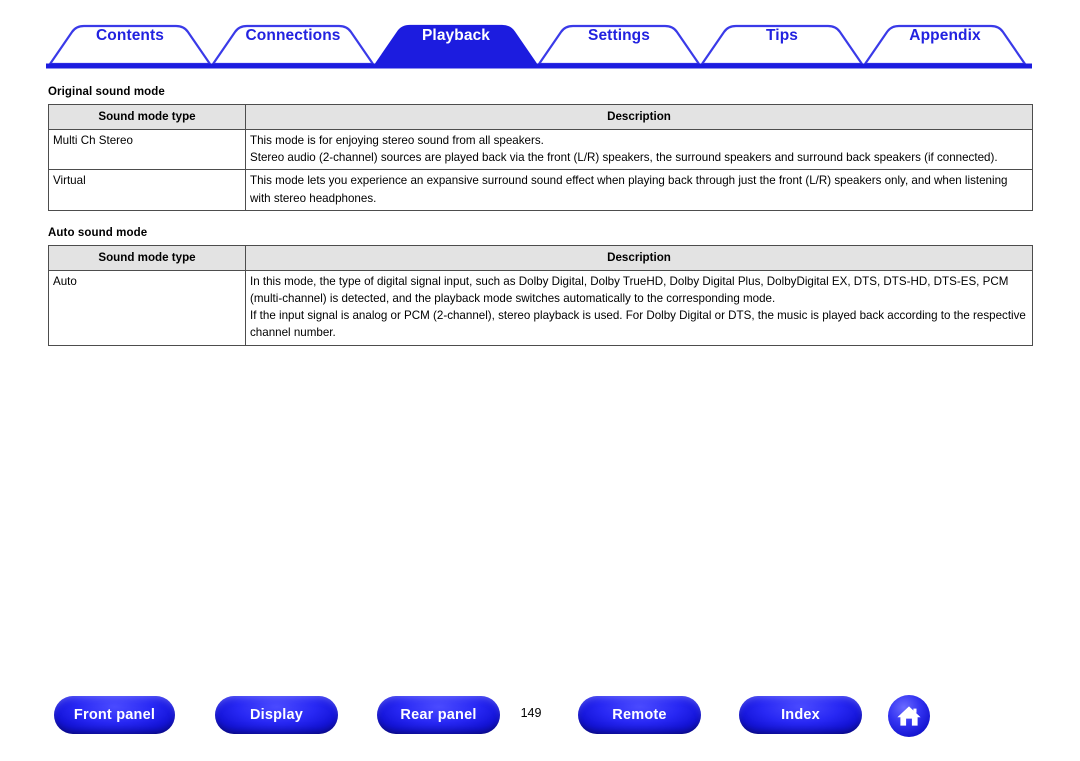  What do you see at coordinates (147, 307) in the screenshot?
I see `cell-sound-mode-type: Auto` at bounding box center [147, 307].